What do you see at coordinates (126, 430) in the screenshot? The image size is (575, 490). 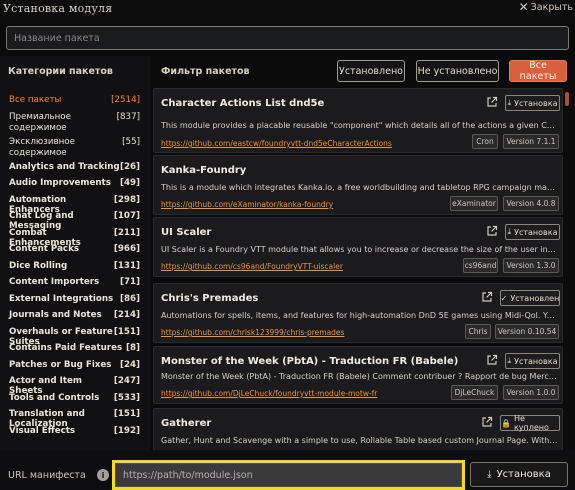 I see `category-count: [192]` at bounding box center [126, 430].